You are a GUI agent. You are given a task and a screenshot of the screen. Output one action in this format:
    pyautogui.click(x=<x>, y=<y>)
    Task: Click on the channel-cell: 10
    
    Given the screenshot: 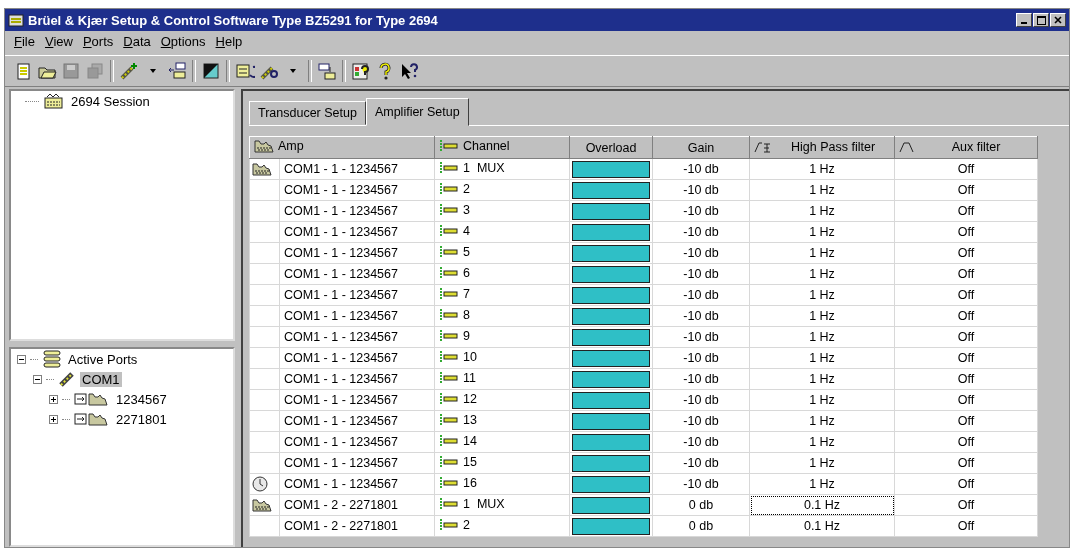 What is the action you would take?
    pyautogui.click(x=470, y=356)
    